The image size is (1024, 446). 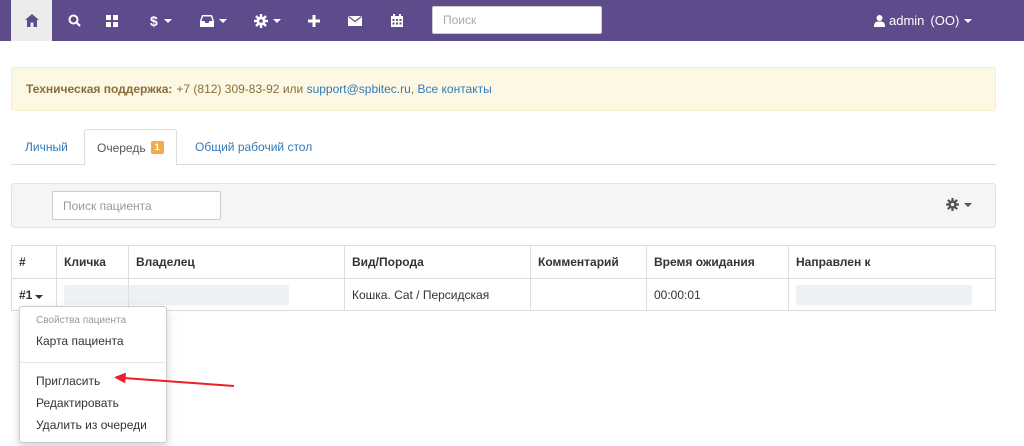 I want to click on column-header-comment: Комментарий, so click(x=588, y=262).